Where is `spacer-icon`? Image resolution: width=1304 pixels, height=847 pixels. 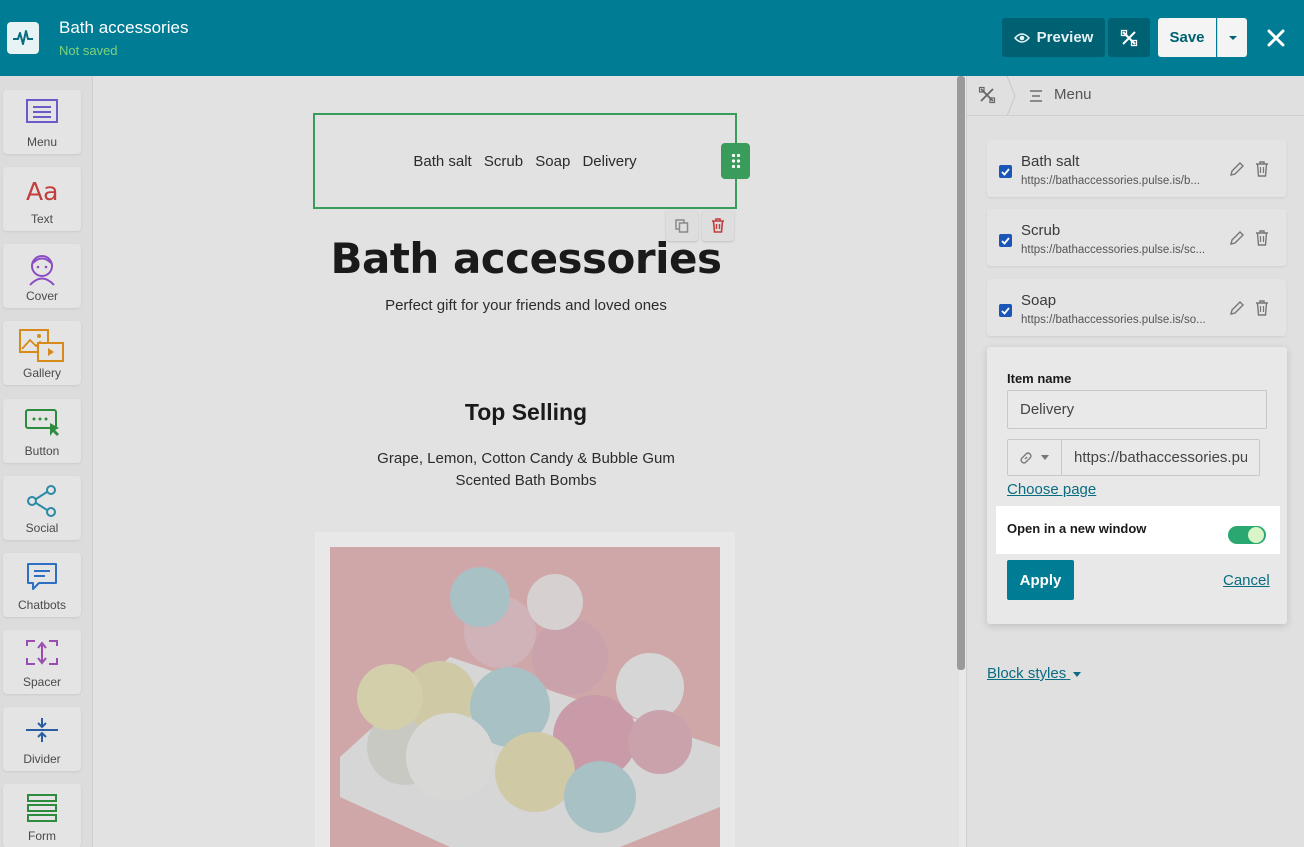
spacer-icon is located at coordinates (42, 652).